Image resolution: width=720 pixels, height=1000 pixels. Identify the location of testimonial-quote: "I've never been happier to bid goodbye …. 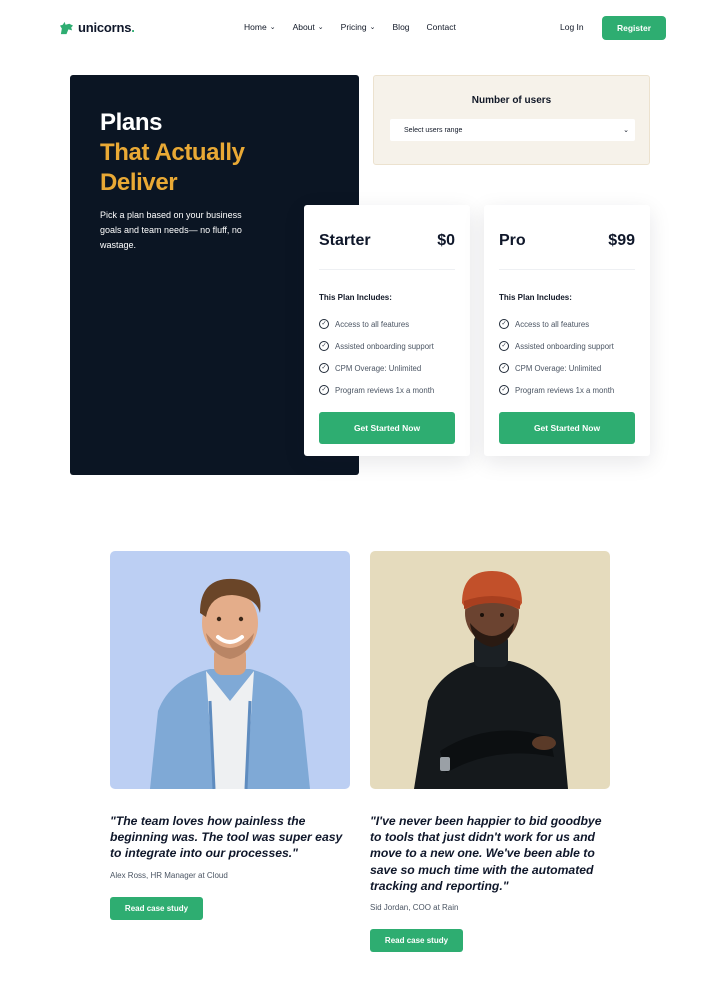
(486, 853).